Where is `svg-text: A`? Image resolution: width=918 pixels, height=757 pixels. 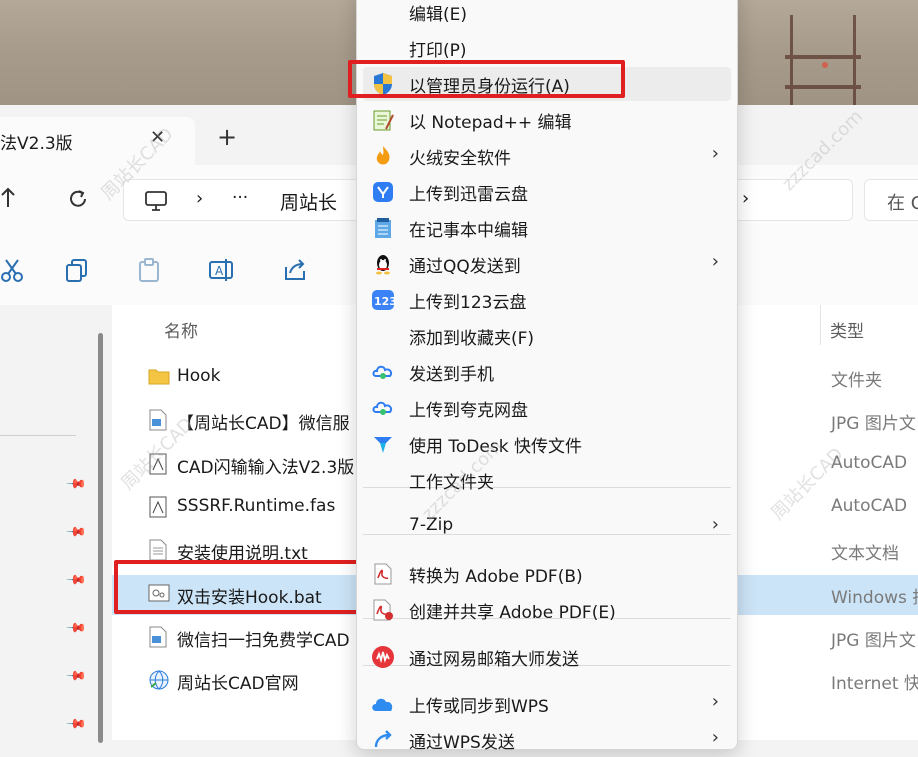
svg-text: A is located at coordinates (219, 271).